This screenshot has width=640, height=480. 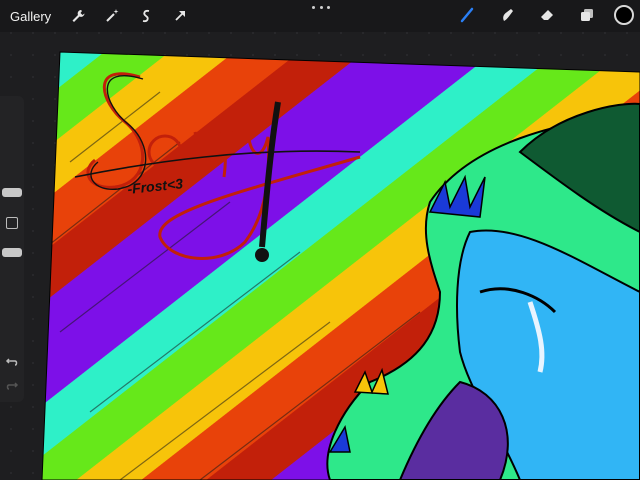 I want to click on undo-icon, so click(x=12, y=361).